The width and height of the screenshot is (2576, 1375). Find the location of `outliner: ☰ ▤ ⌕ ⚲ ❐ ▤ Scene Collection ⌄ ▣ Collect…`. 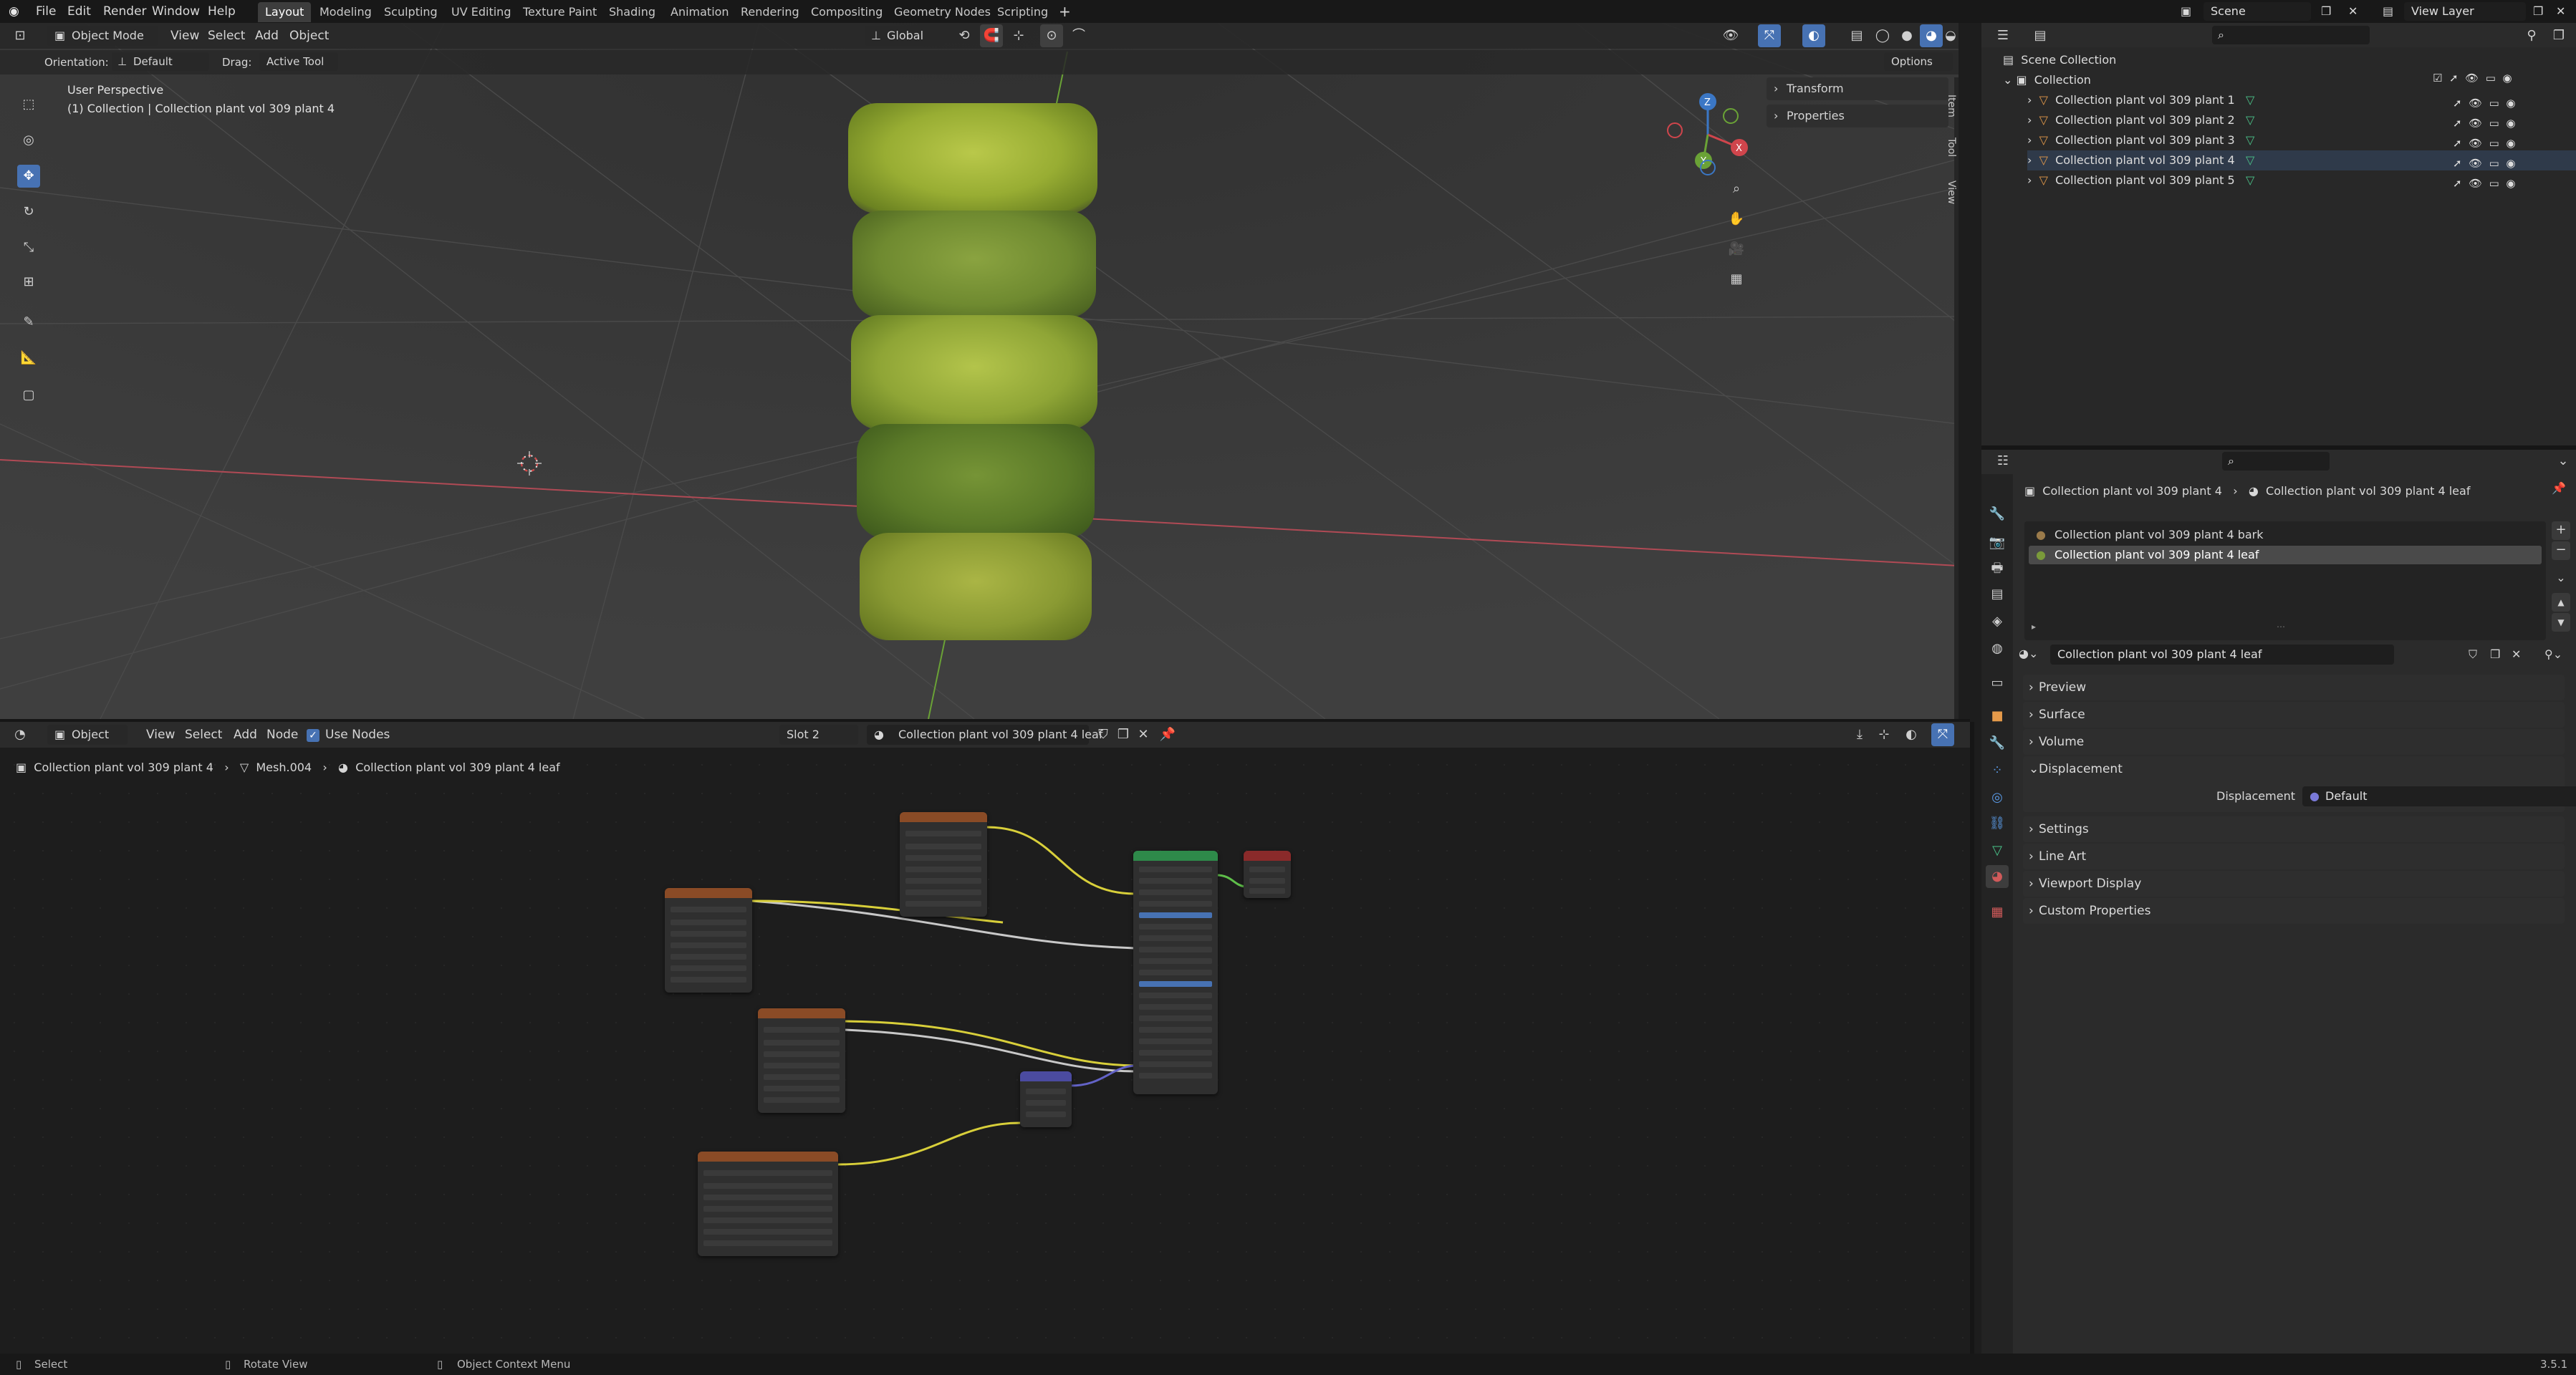

outliner: ☰ ▤ ⌕ ⚲ ❐ ▤ Scene Collection ⌄ ▣ Collect… is located at coordinates (2278, 234).